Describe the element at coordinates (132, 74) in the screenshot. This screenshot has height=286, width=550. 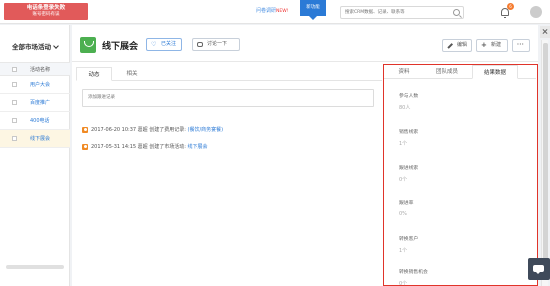
I see `tab-related: 相关` at that location.